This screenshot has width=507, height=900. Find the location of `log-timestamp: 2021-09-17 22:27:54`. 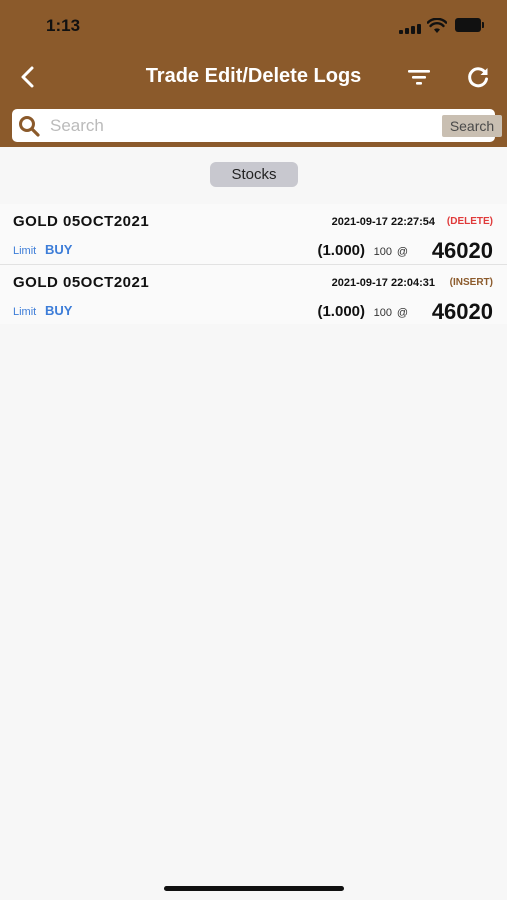

log-timestamp: 2021-09-17 22:27:54 is located at coordinates (383, 222).